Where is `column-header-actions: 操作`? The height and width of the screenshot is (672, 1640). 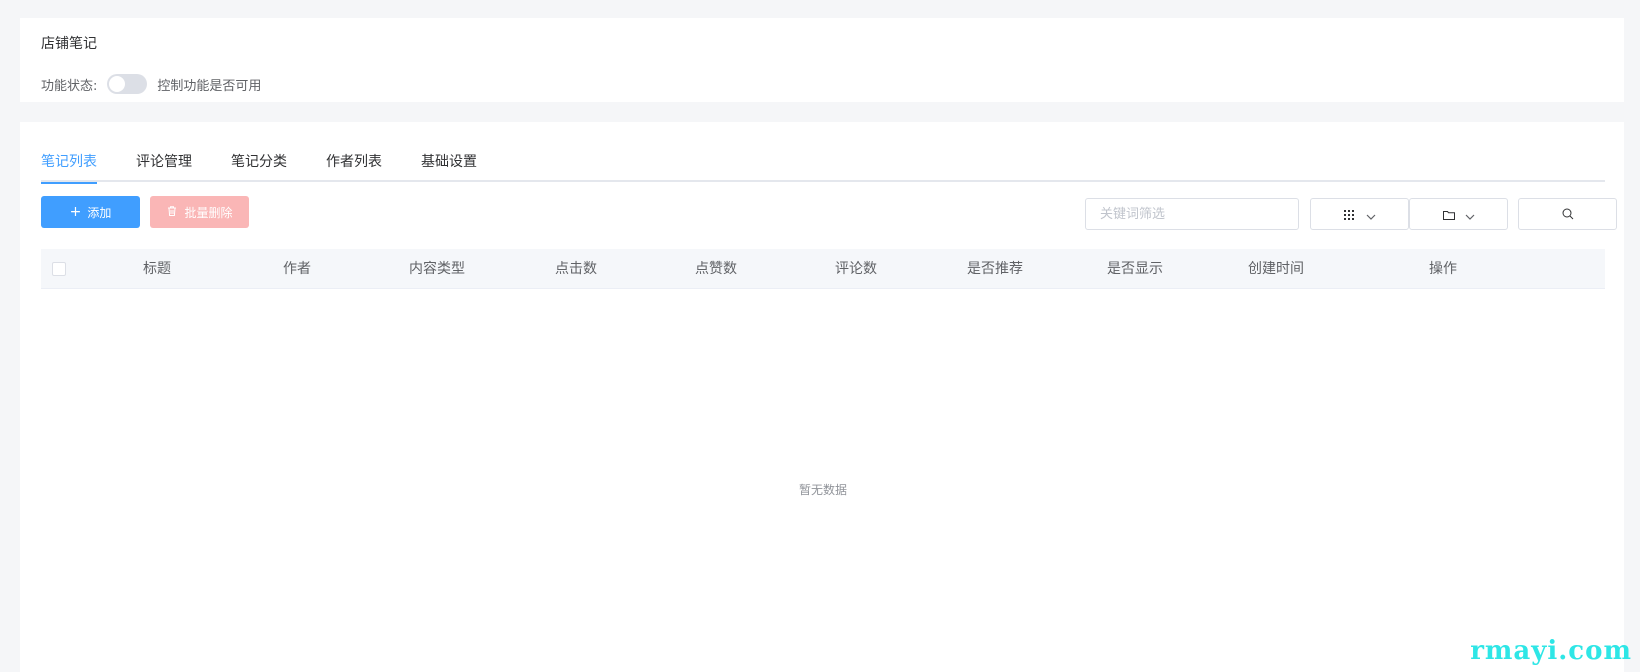 column-header-actions: 操作 is located at coordinates (1443, 269).